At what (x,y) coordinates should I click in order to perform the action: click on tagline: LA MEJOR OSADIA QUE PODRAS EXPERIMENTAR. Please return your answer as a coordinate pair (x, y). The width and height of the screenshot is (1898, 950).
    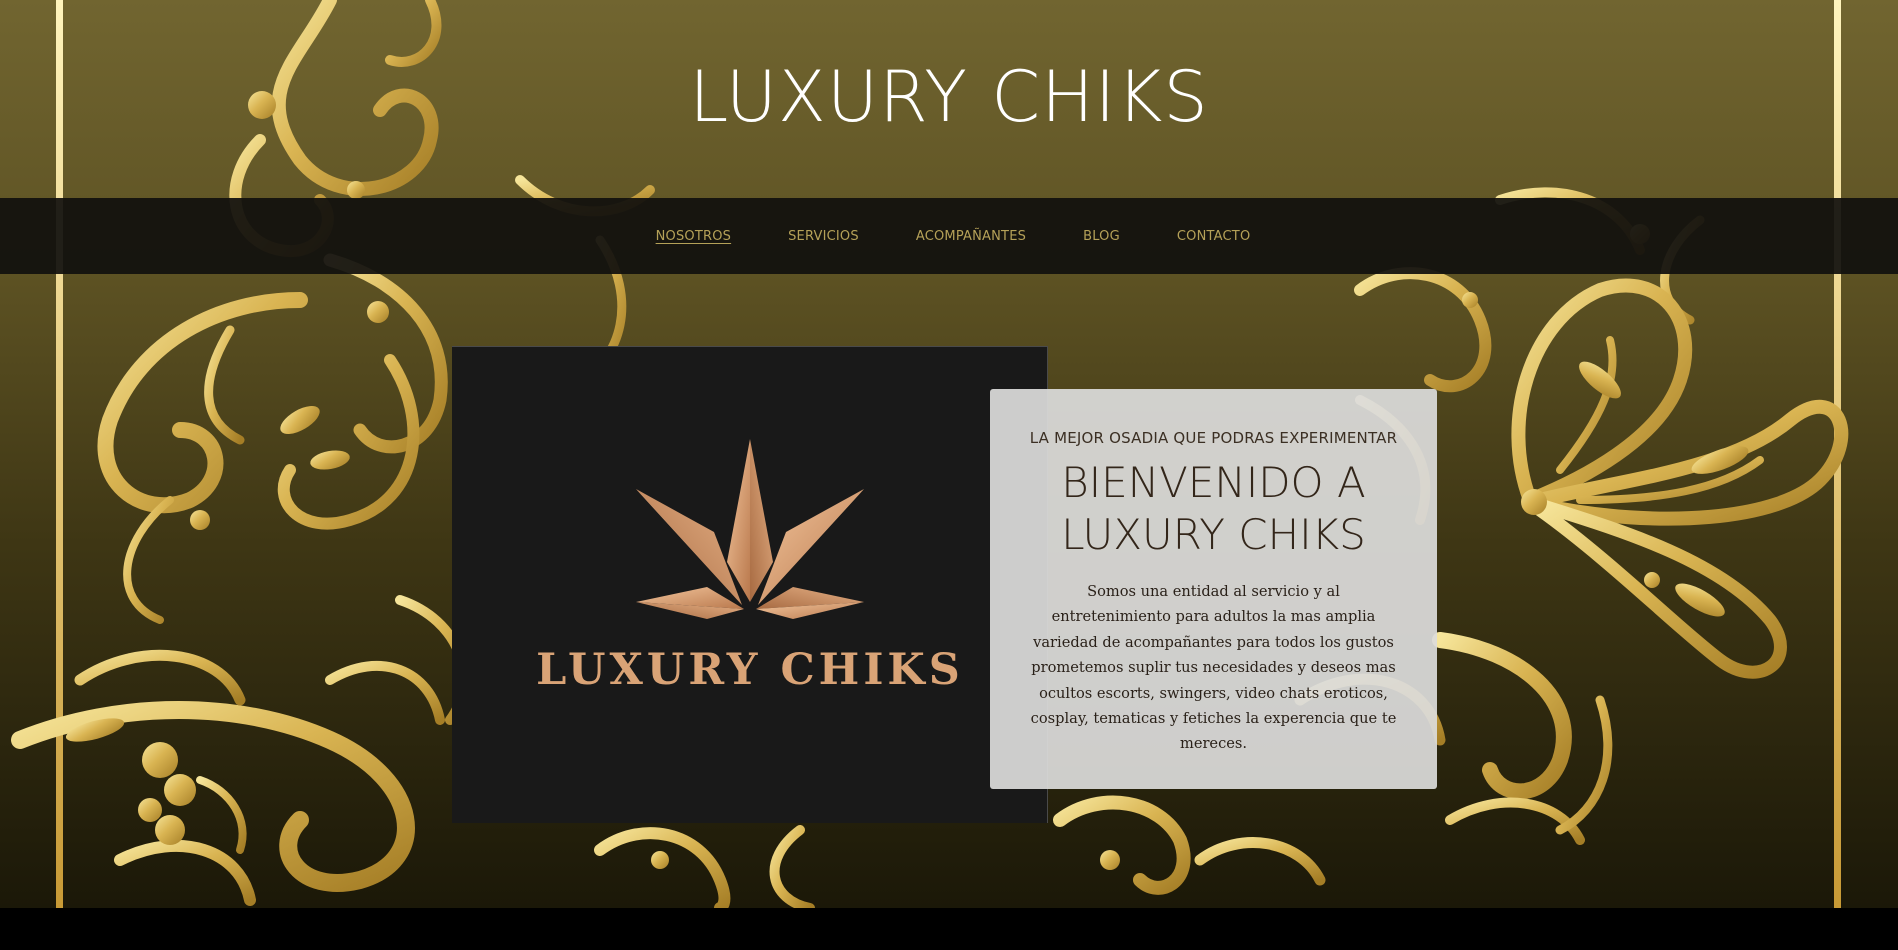
    Looking at the image, I should click on (1213, 438).